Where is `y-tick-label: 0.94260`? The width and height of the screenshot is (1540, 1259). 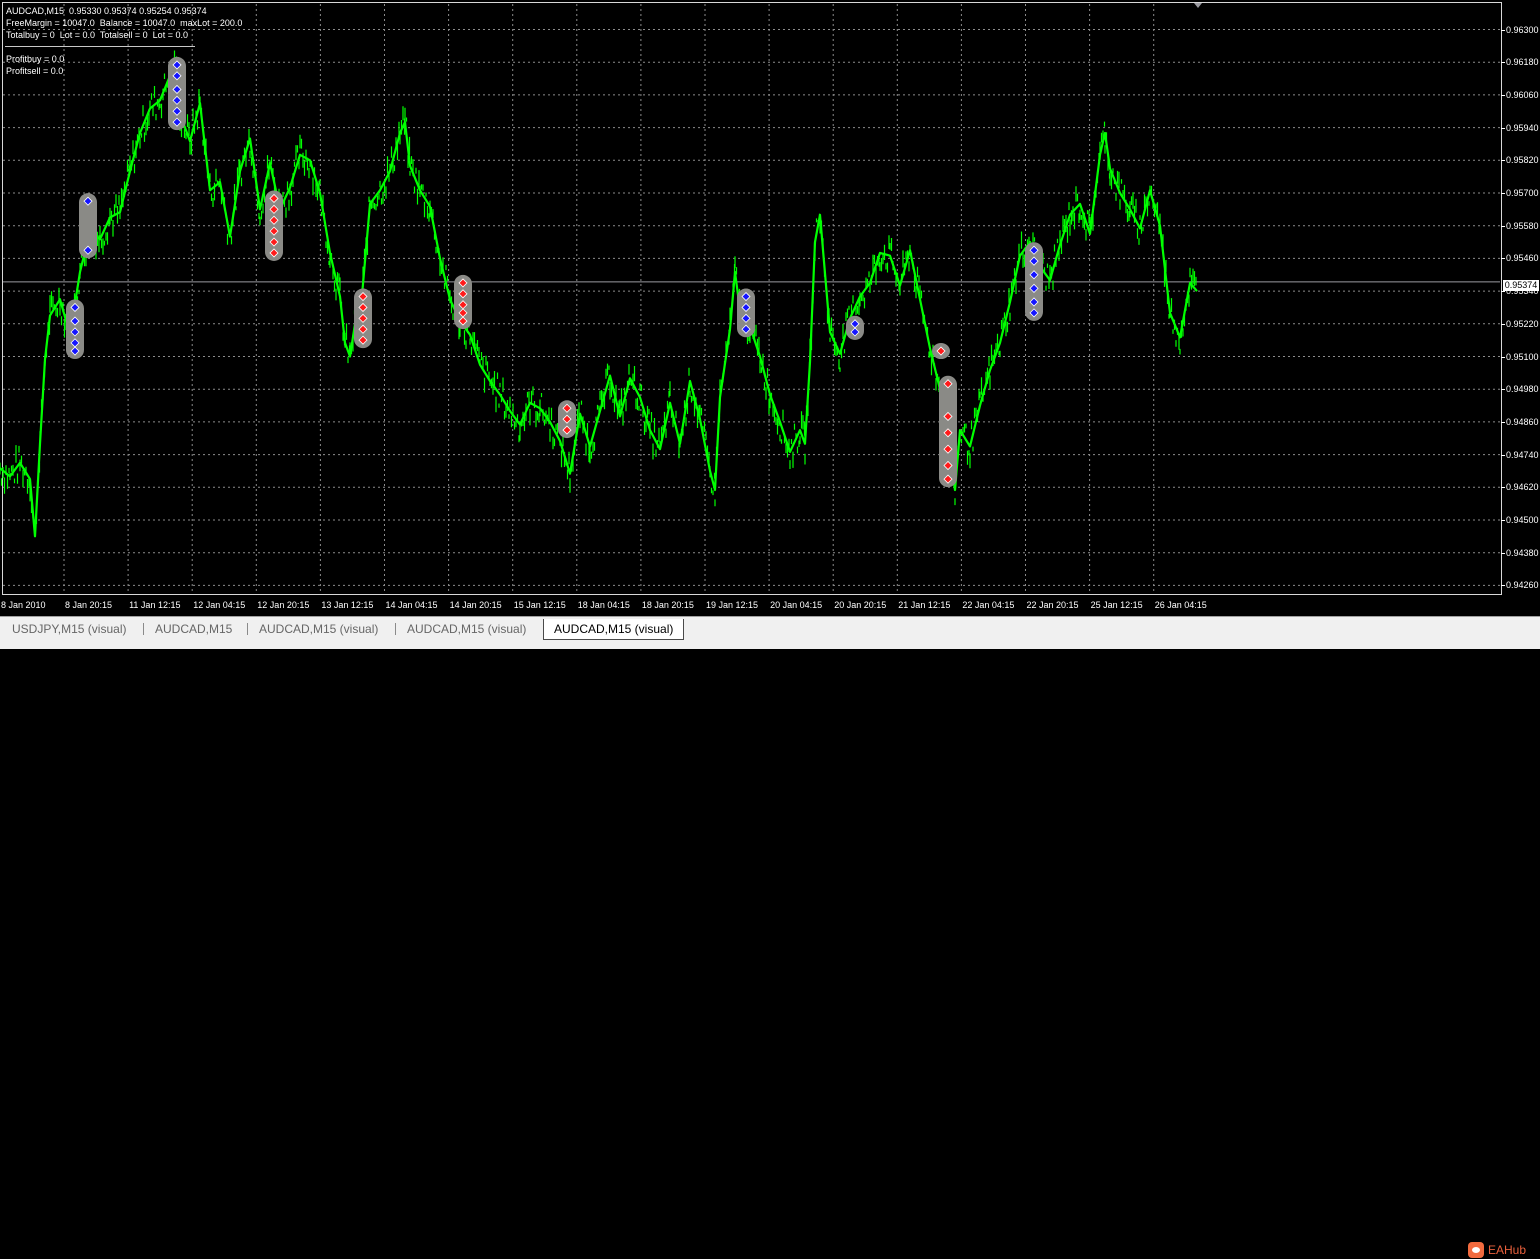
y-tick-label: 0.94260 is located at coordinates (1522, 585).